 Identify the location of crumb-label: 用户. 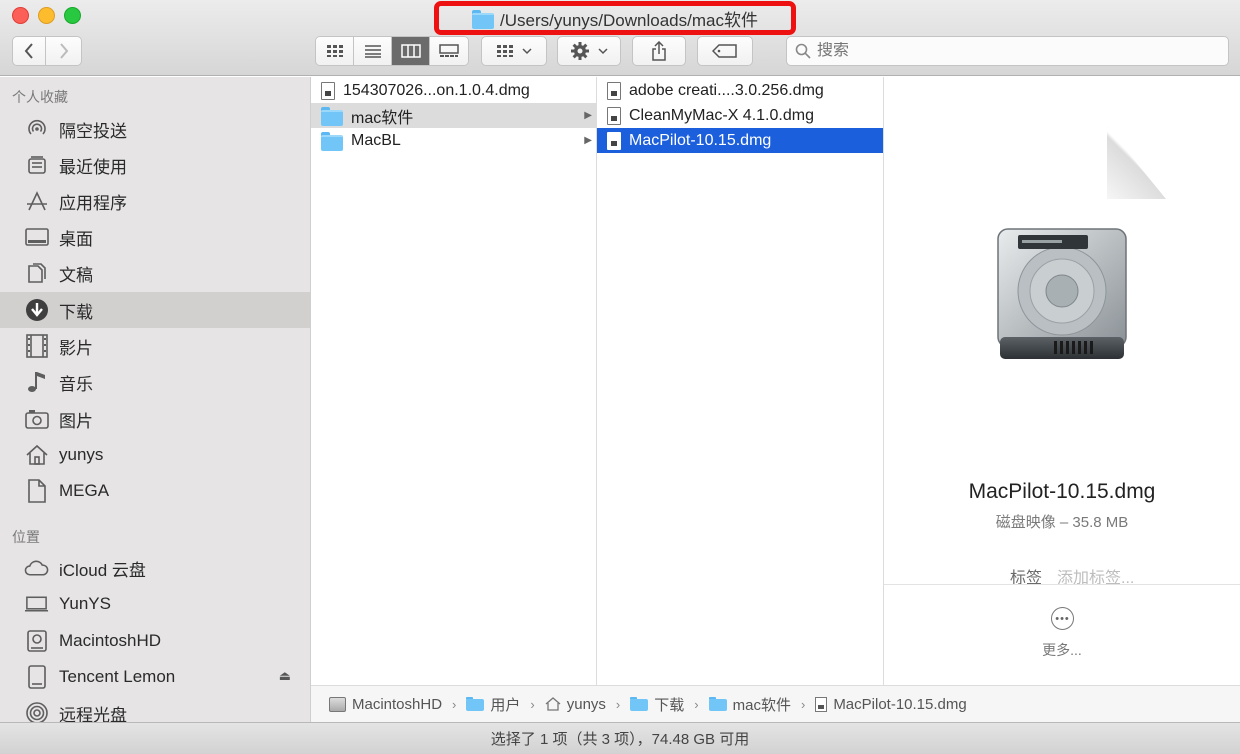
(505, 705).